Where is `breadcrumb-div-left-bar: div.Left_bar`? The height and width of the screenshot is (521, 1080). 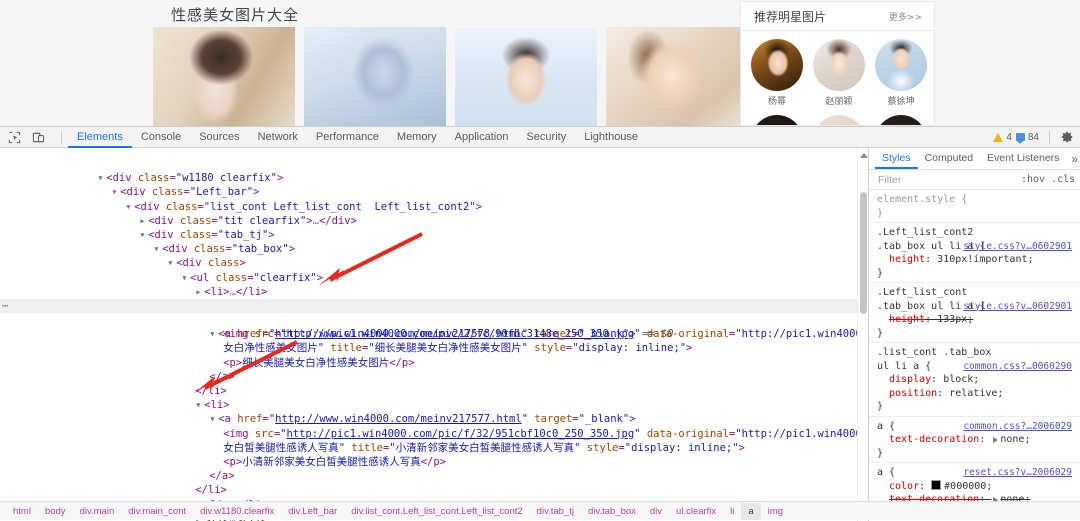 breadcrumb-div-left-bar: div.Left_bar is located at coordinates (312, 511).